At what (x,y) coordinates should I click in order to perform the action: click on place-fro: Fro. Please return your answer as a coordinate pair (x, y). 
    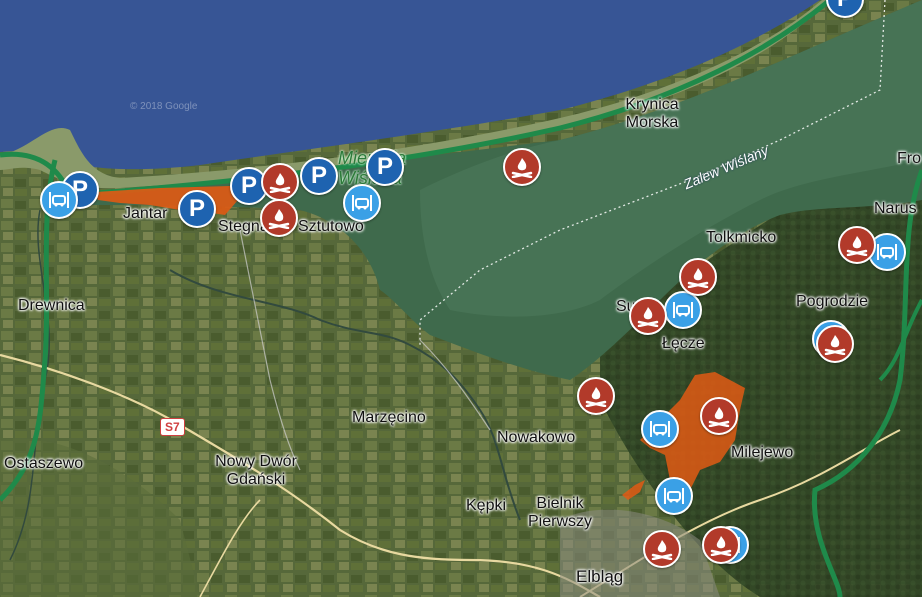
    Looking at the image, I should click on (909, 159).